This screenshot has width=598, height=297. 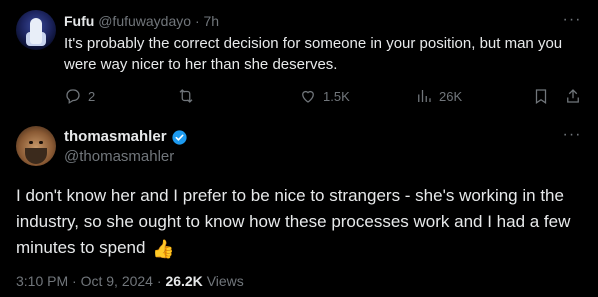 What do you see at coordinates (42, 281) in the screenshot?
I see `post-time: 3:10 PM` at bounding box center [42, 281].